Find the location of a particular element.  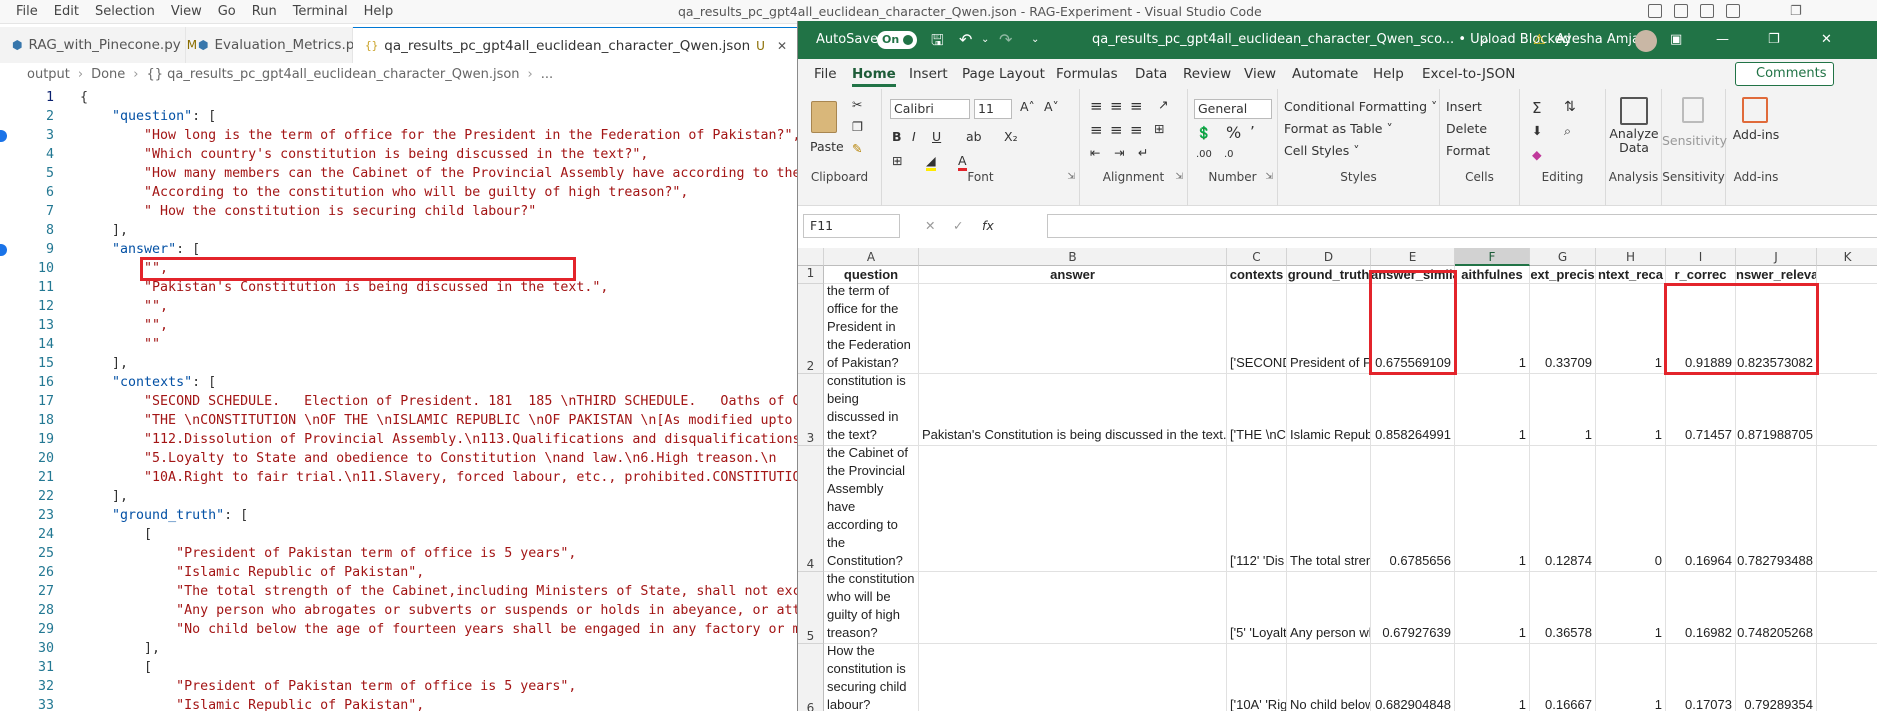

column-header-g: G is located at coordinates (1563, 257).